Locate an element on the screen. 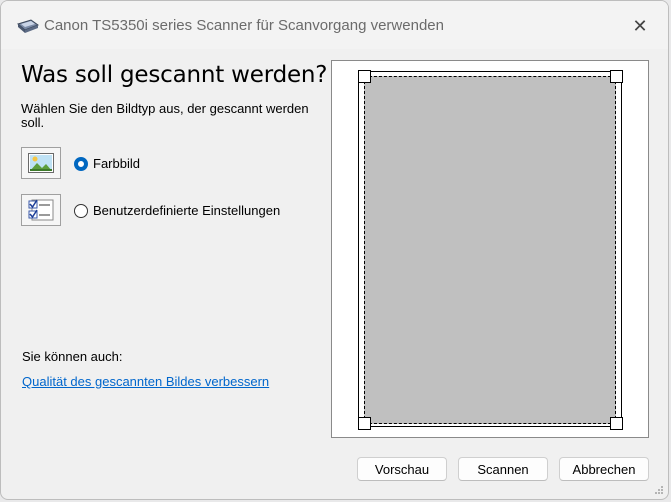 This screenshot has height=502, width=671. page-title: Was soll gescannt werden? is located at coordinates (174, 75).